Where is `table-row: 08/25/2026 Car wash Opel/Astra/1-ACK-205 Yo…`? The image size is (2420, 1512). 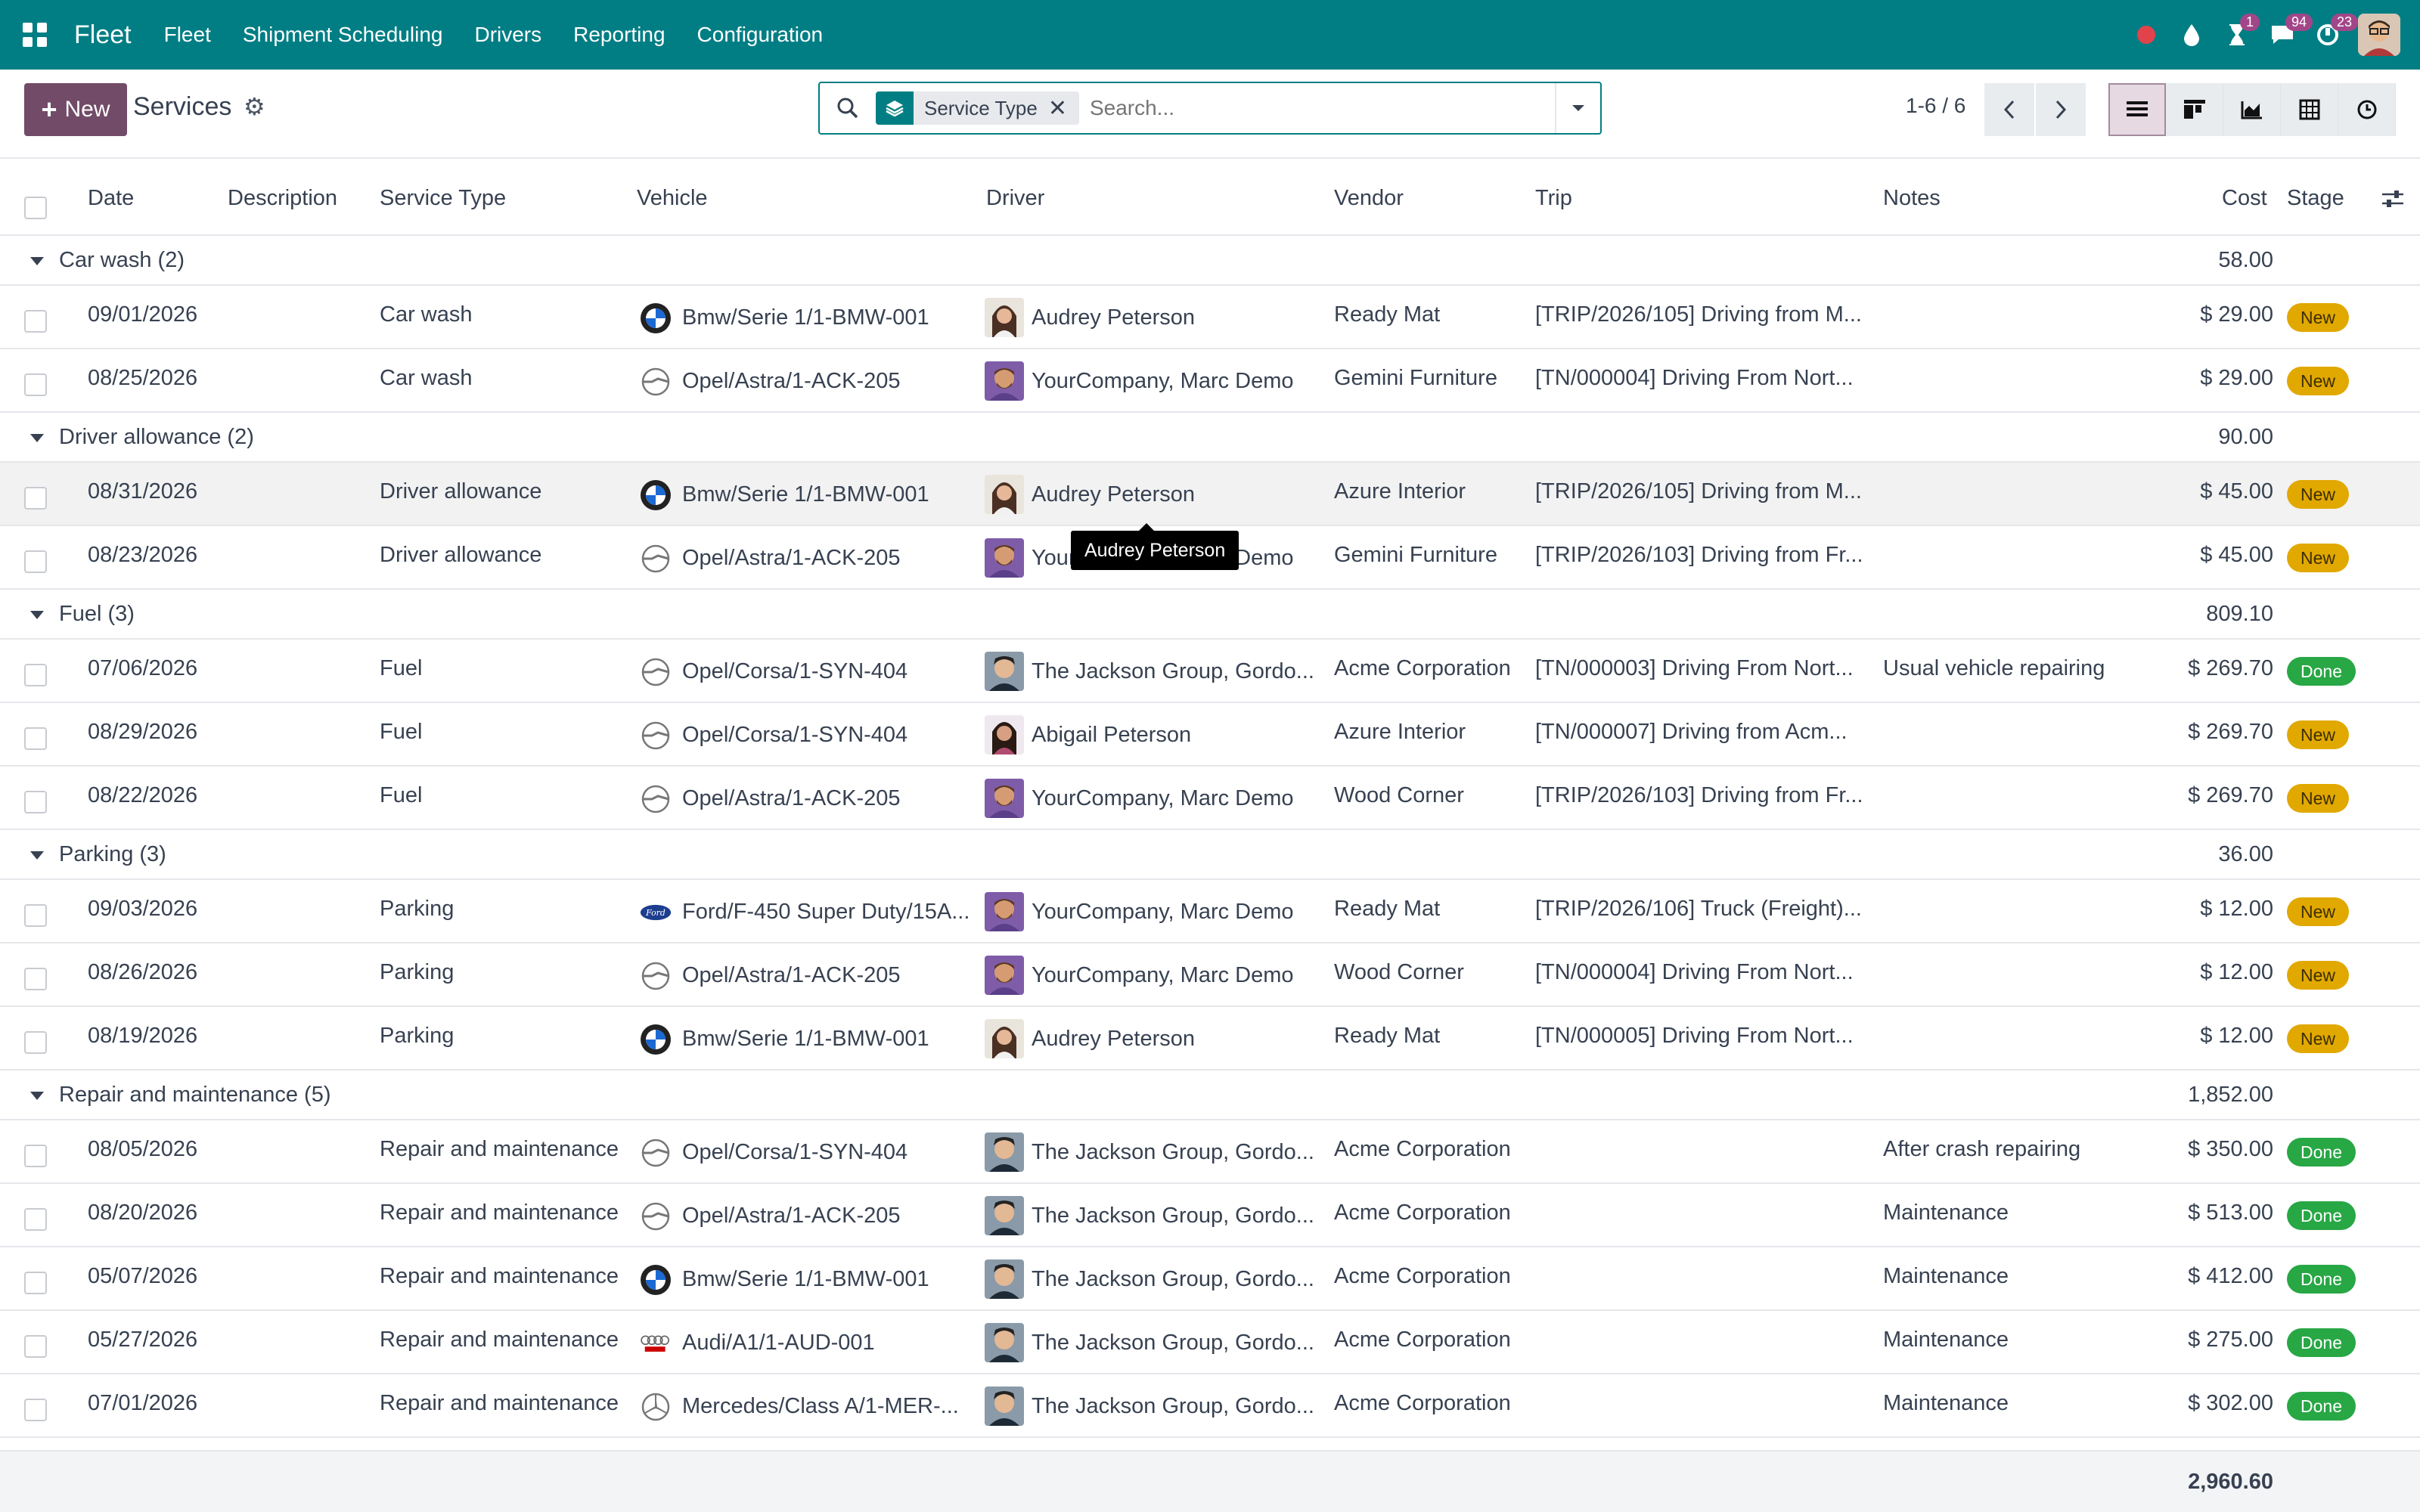 table-row: 08/25/2026 Car wash Opel/Astra/1-ACK-205 Yo… is located at coordinates (1210, 381).